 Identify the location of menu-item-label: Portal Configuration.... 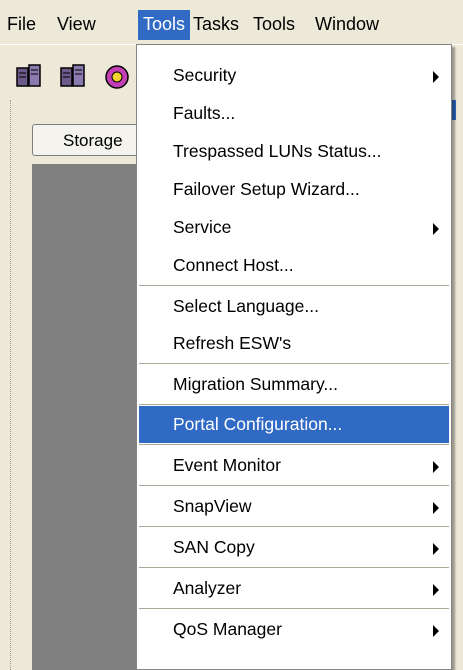
(258, 424).